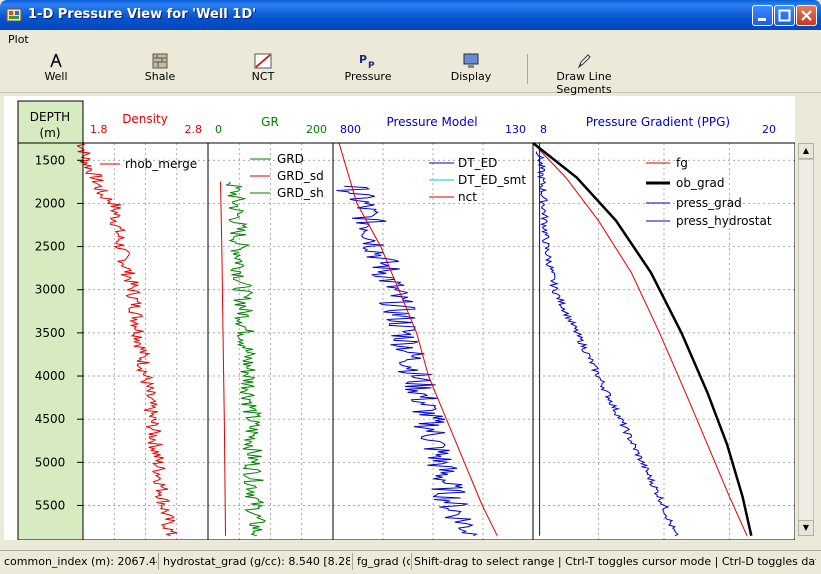 This screenshot has width=821, height=574. What do you see at coordinates (218, 129) in the screenshot?
I see `gr-min-label: 0` at bounding box center [218, 129].